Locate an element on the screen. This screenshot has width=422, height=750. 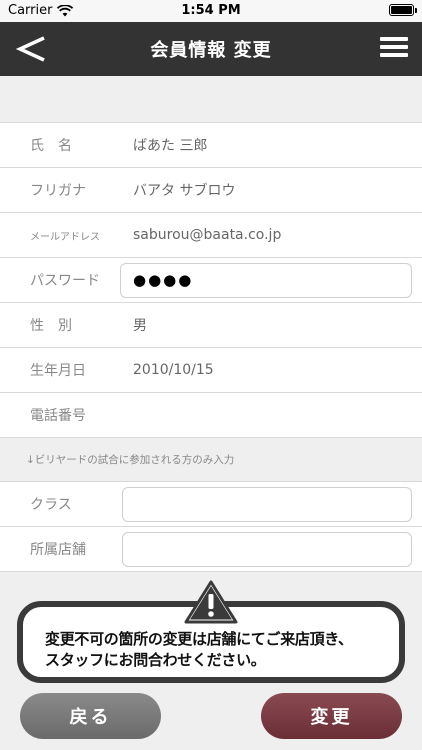
status-left: Carrier is located at coordinates (41, 10).